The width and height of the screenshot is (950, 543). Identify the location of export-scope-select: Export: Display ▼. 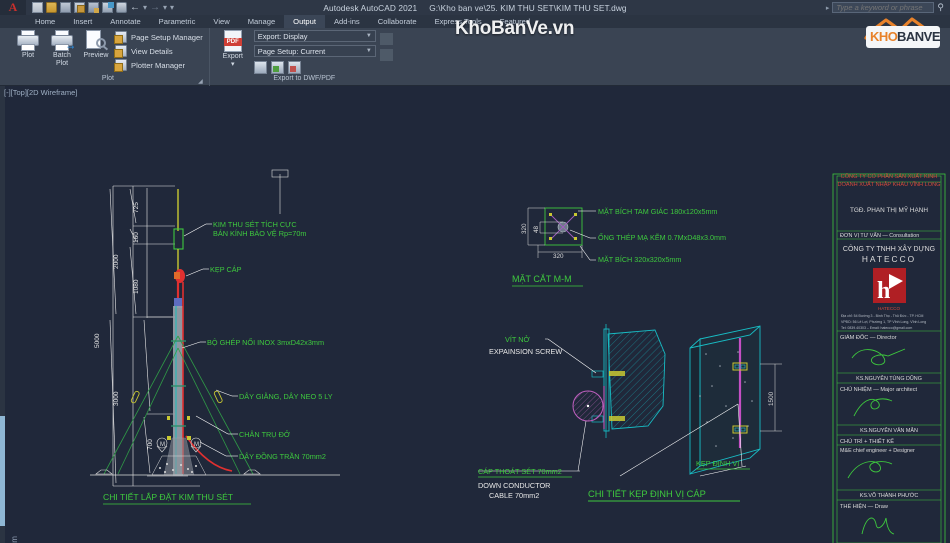
(314, 36).